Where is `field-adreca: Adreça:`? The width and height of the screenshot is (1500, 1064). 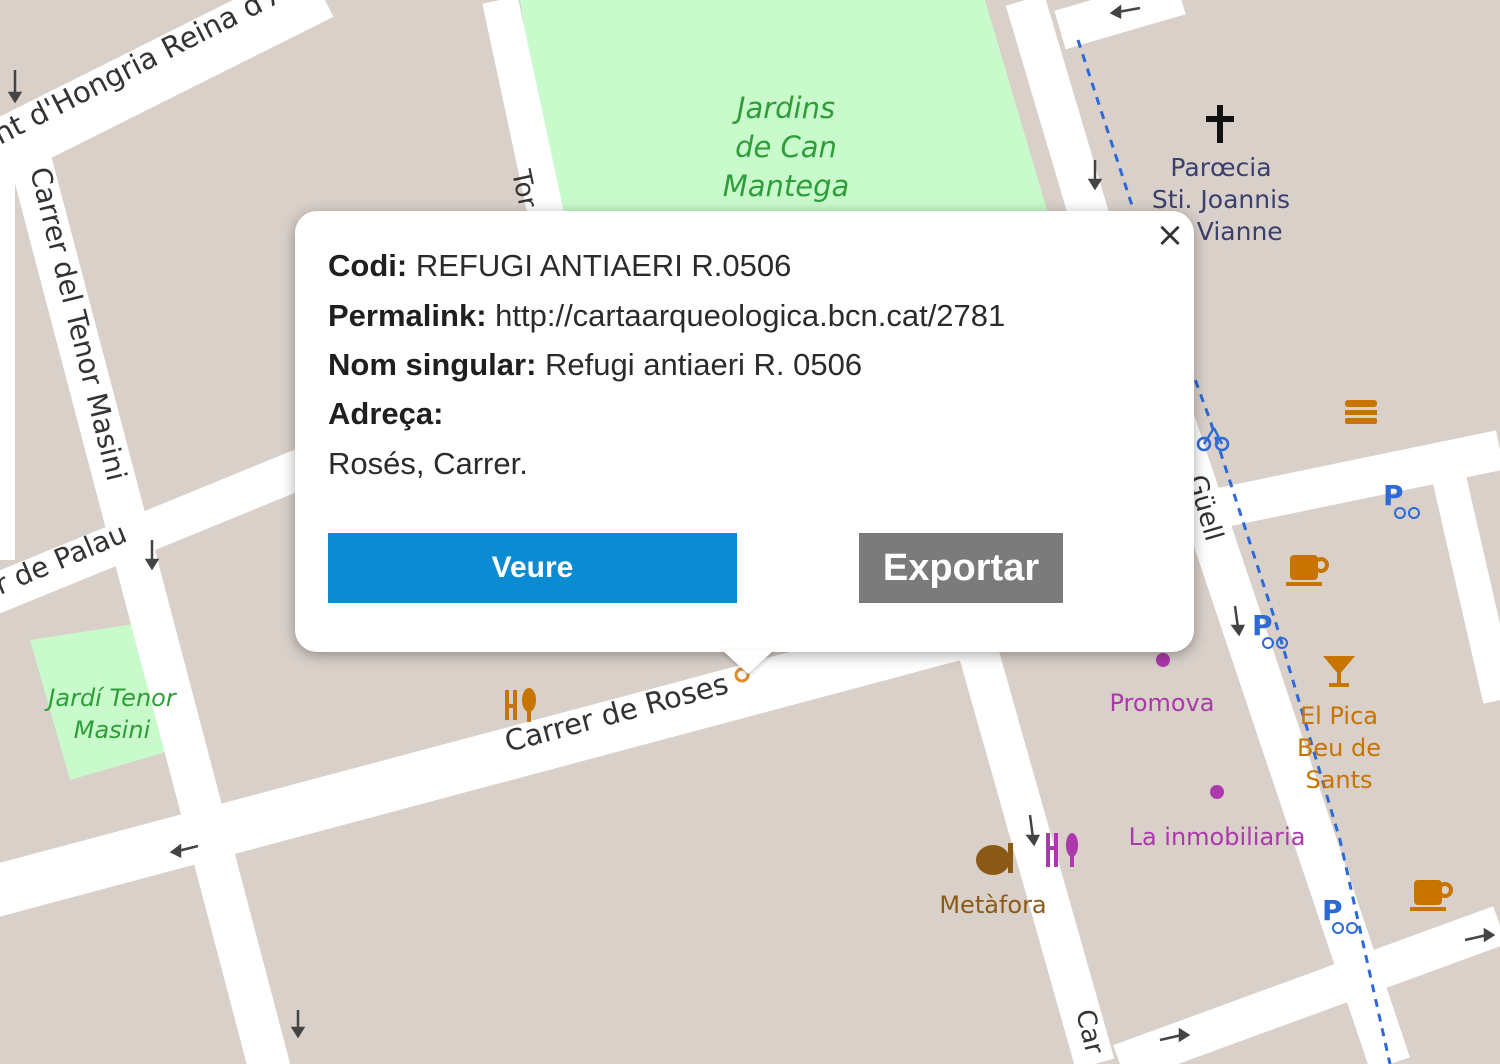 field-adreca: Adreça: is located at coordinates (385, 414).